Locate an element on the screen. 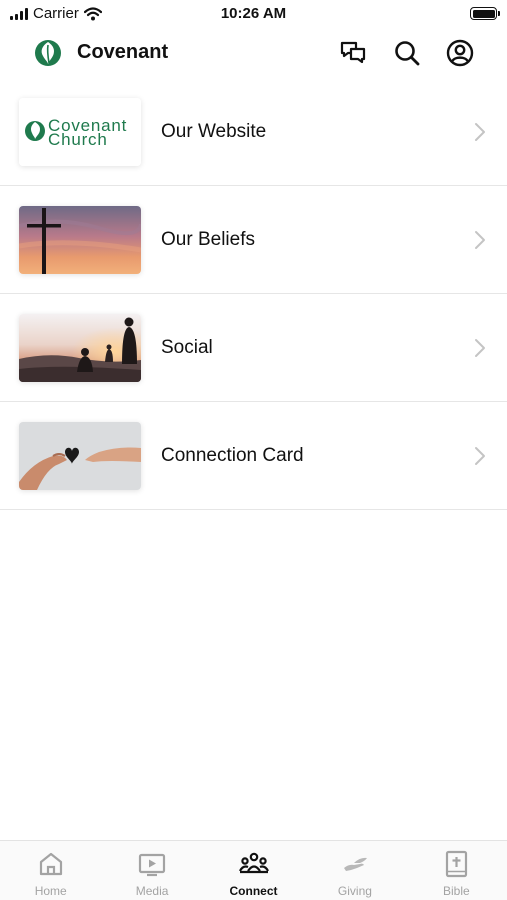 This screenshot has height=900, width=507. tab-home: Home is located at coordinates (50, 870).